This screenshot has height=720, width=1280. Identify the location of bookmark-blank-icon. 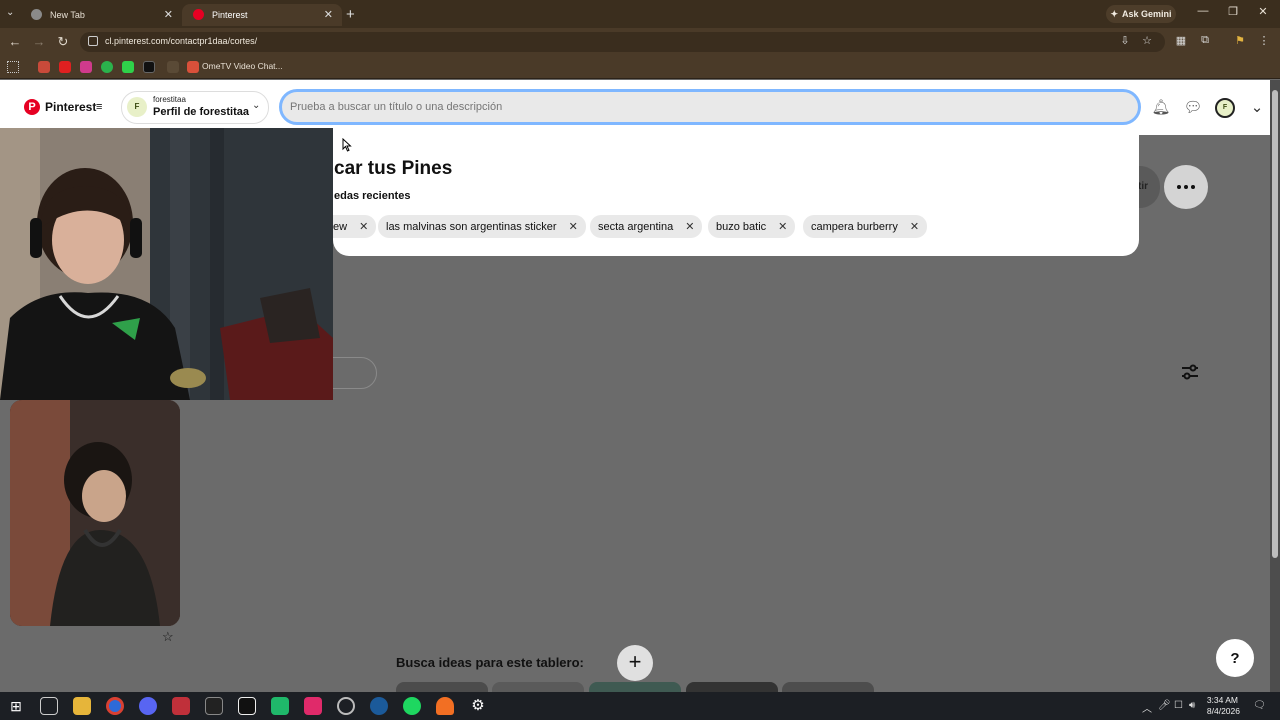
(173, 67).